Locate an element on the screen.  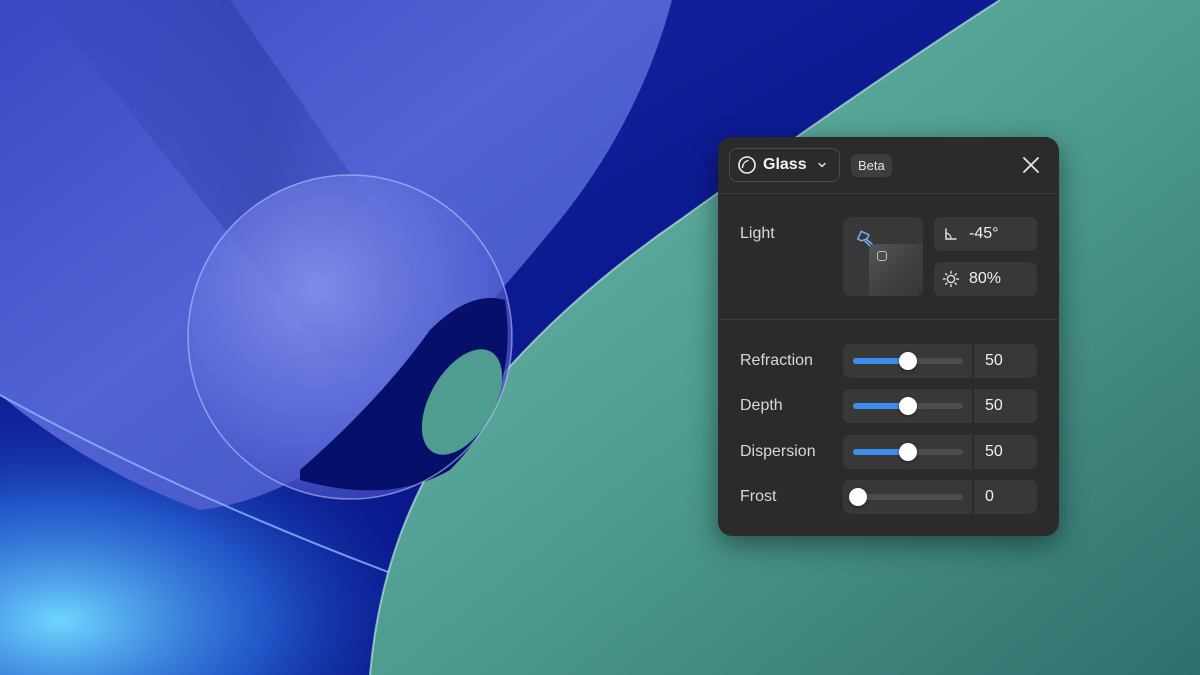
effect-name: Glass is located at coordinates (785, 164).